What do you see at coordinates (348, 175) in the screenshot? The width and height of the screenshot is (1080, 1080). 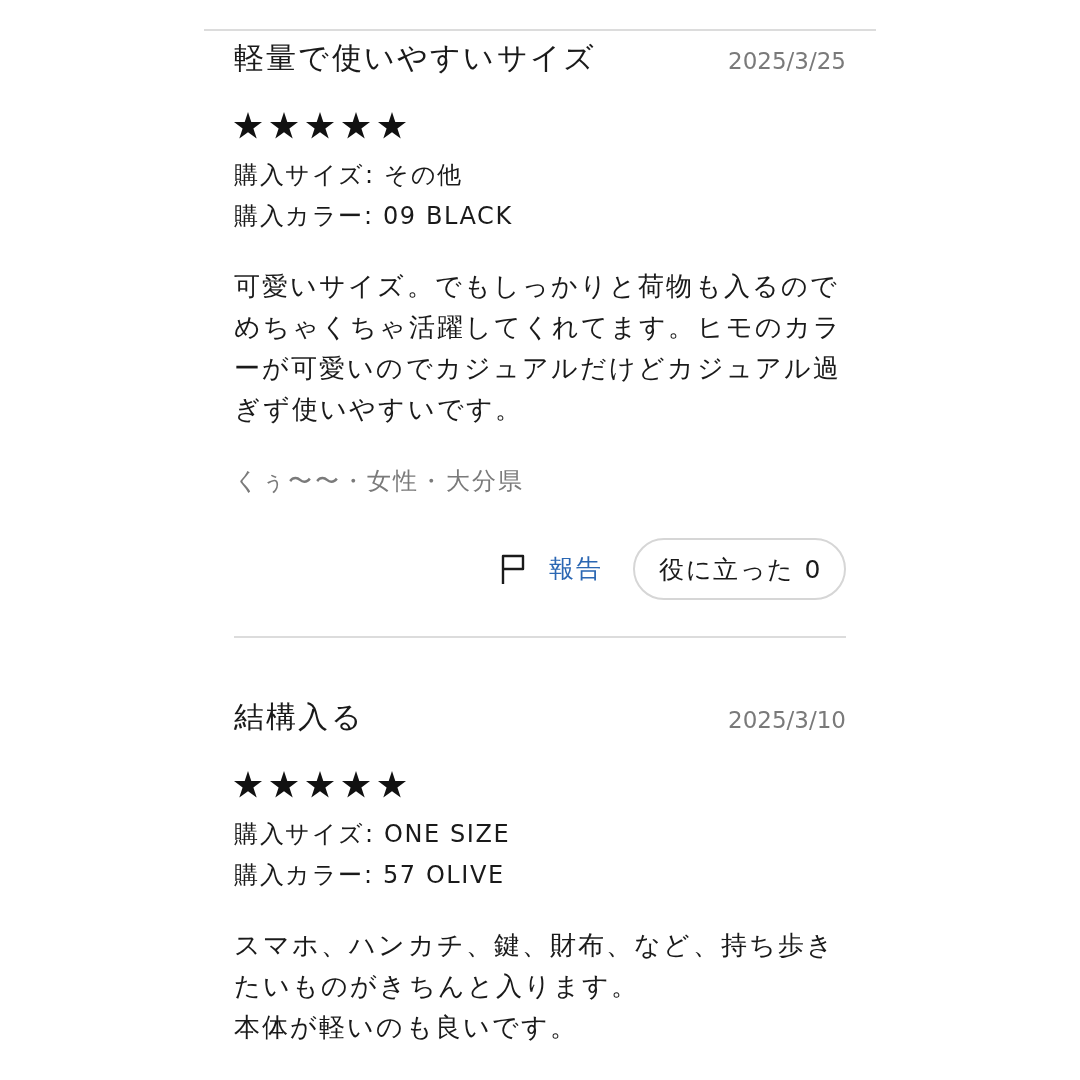 I see `purchase-detail: 購入サイズ: その他` at bounding box center [348, 175].